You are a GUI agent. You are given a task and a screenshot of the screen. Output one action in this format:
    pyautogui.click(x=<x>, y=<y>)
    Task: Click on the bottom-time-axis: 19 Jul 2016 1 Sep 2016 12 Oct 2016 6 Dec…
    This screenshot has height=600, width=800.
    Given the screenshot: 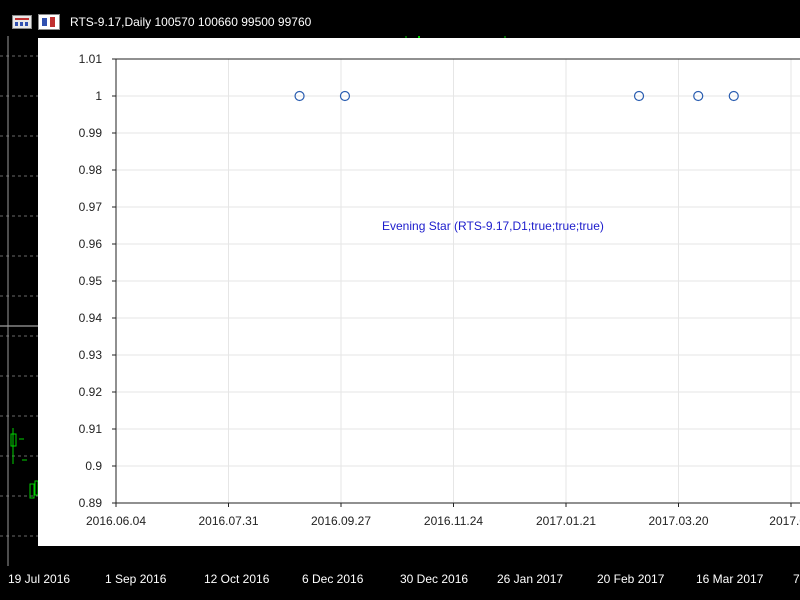 What is the action you would take?
    pyautogui.click(x=400, y=583)
    